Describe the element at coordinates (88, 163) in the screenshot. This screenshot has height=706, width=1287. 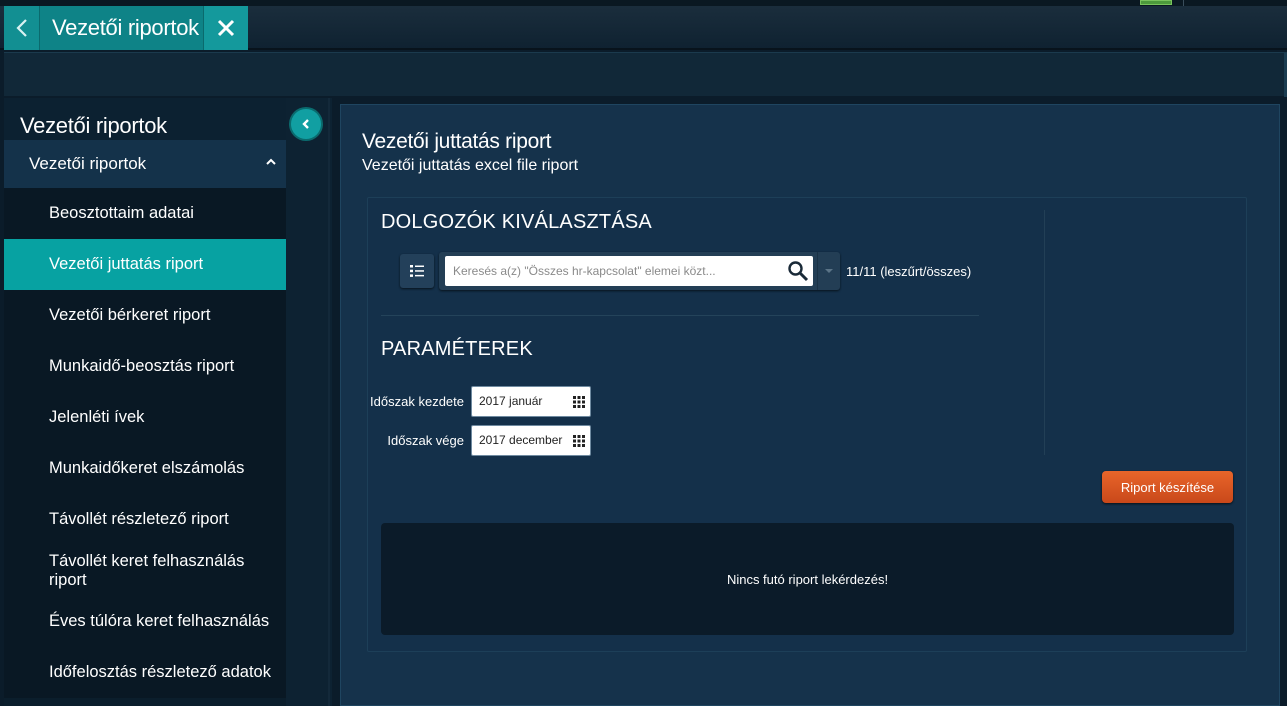
I see `sidebar-group-label: Vezetői riportok` at that location.